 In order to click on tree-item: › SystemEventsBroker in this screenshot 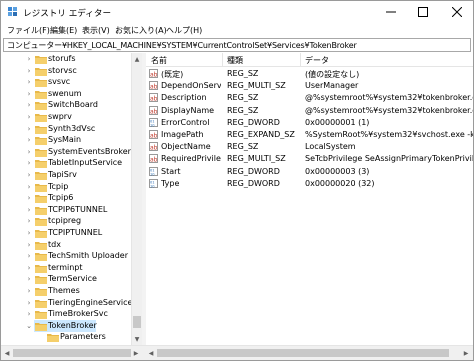, I will do `click(66, 152)`.